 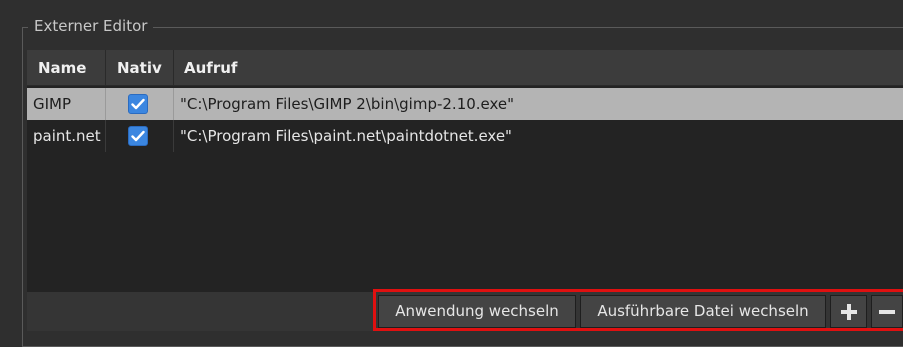 I want to click on group-title: Externer Editor, so click(x=91, y=26).